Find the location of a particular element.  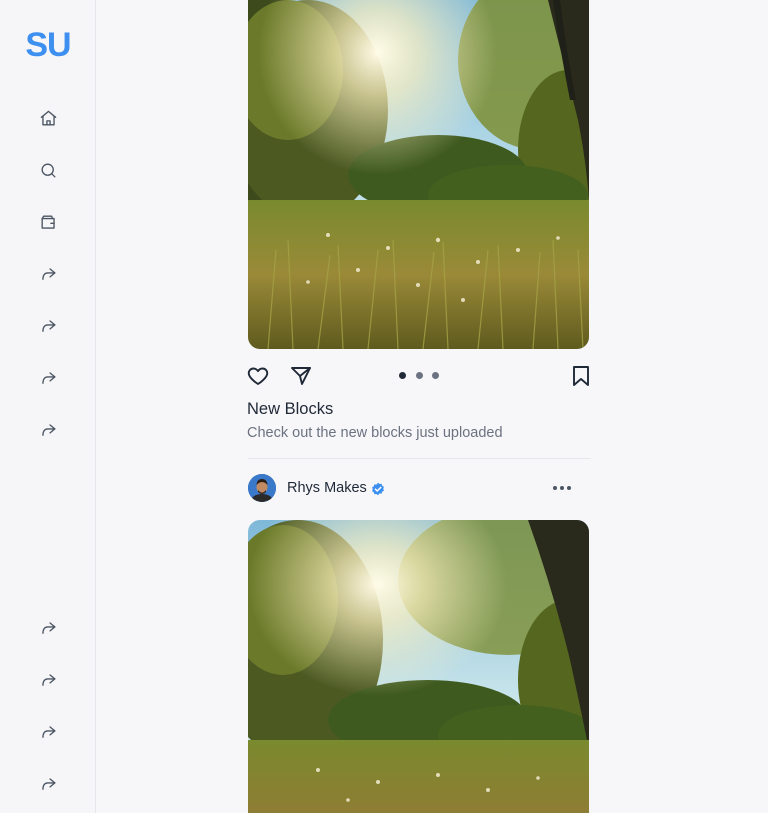

nav-wallet-button is located at coordinates (48, 222).